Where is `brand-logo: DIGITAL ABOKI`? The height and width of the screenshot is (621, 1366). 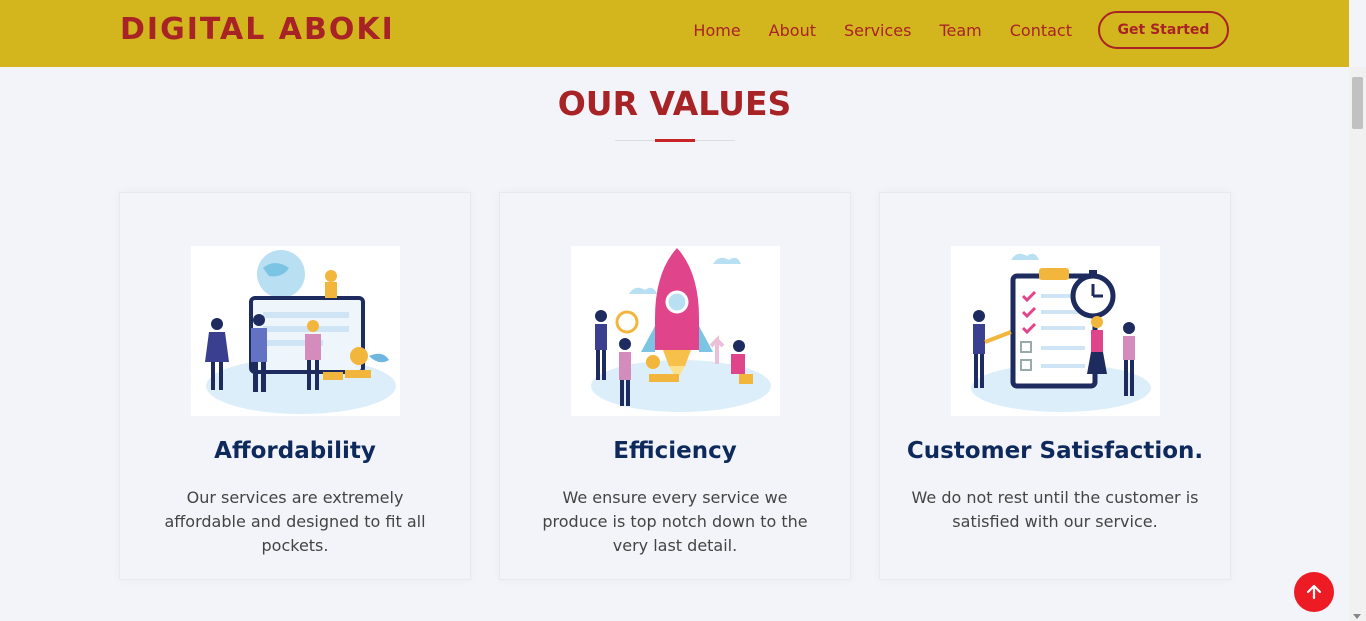 brand-logo: DIGITAL ABOKI is located at coordinates (257, 29).